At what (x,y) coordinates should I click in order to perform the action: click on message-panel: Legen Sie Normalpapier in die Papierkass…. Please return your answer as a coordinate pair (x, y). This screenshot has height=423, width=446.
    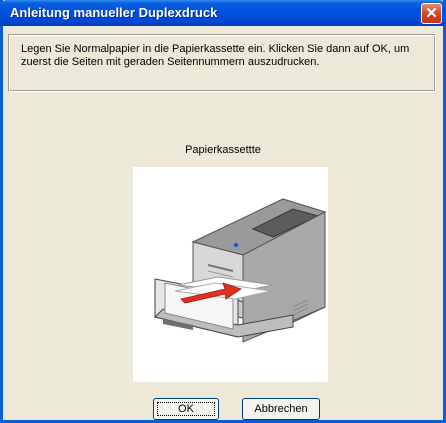
    Looking at the image, I should click on (222, 63).